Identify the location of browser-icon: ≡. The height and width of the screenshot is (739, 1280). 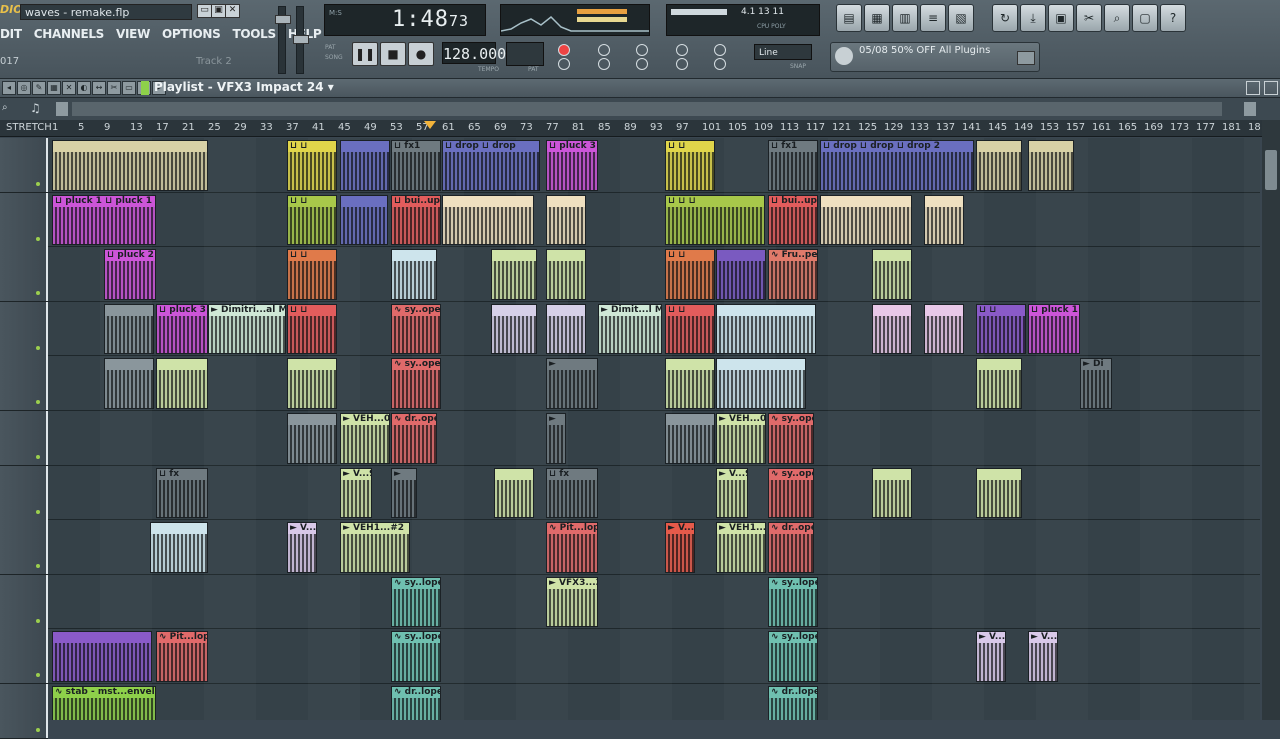
(933, 18).